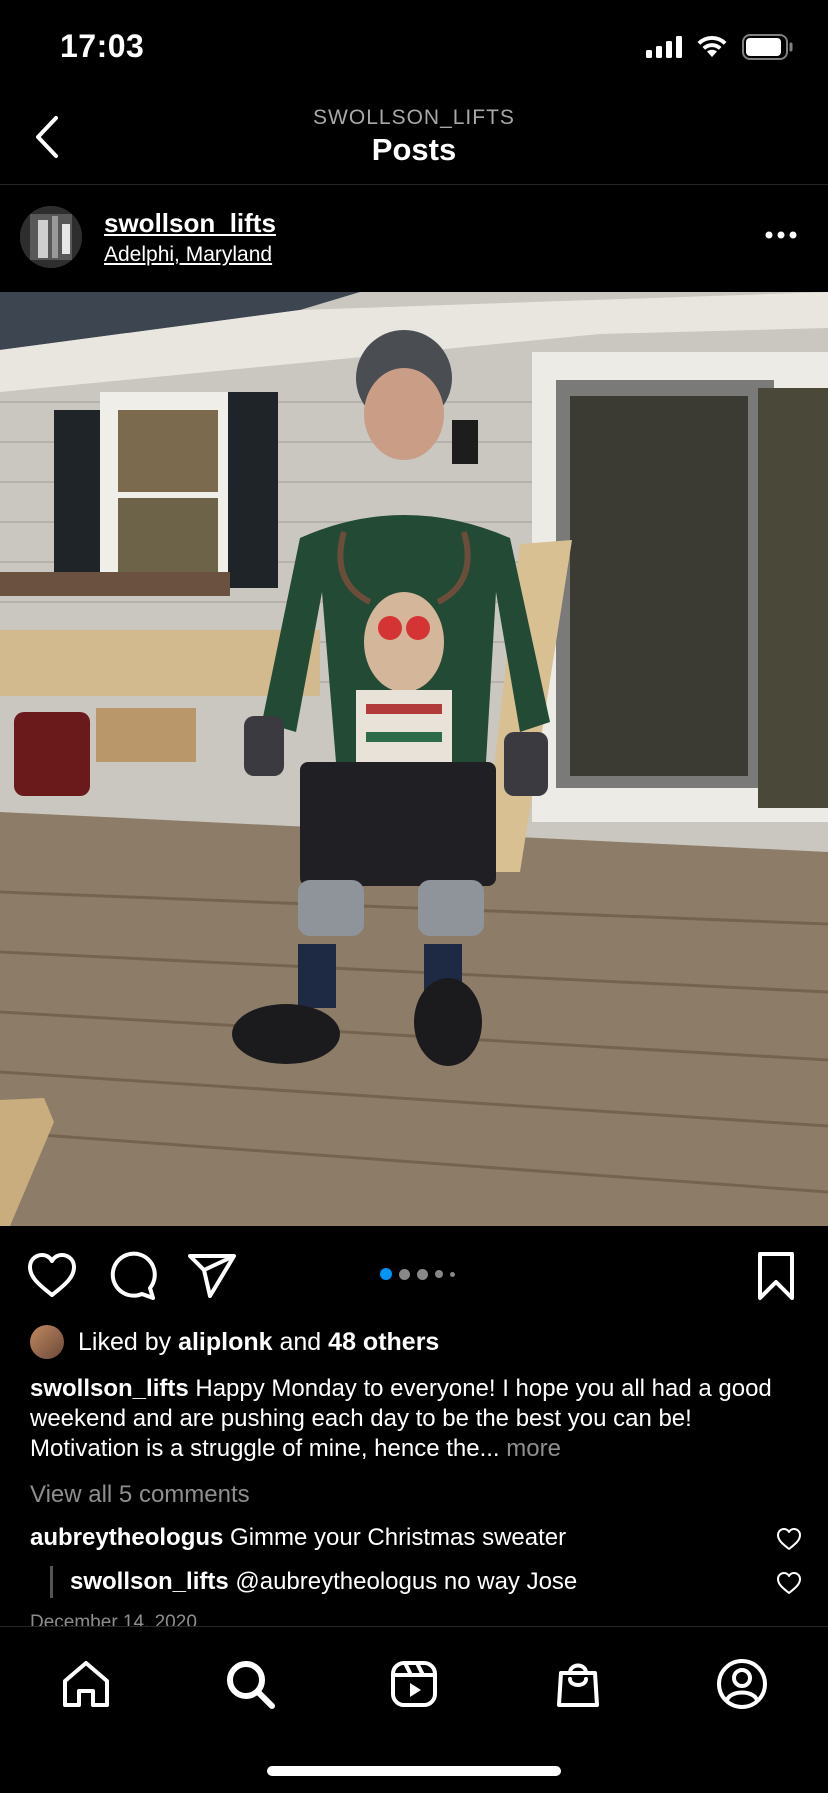 The width and height of the screenshot is (828, 1793). Describe the element at coordinates (250, 1684) in the screenshot. I see `search-icon` at that location.